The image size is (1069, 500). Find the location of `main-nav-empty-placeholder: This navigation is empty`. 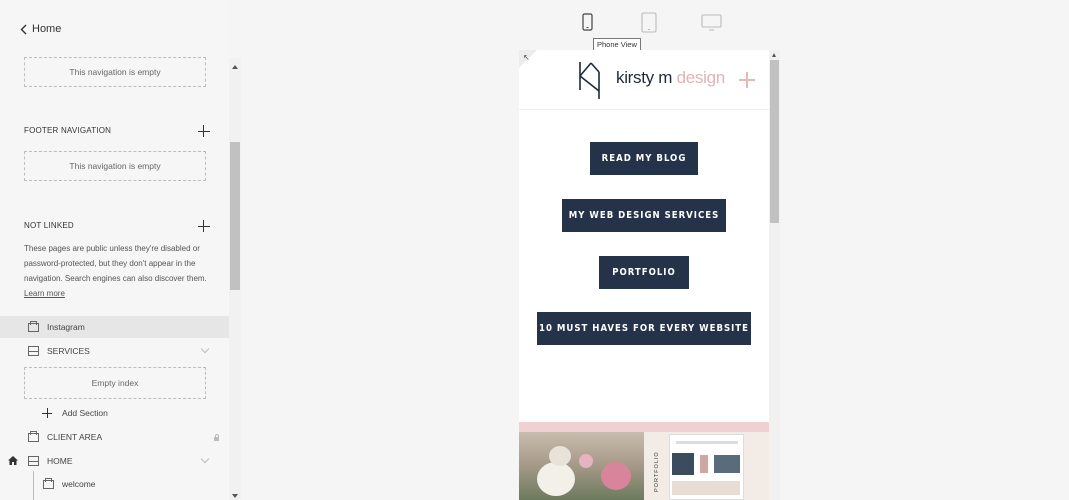

main-nav-empty-placeholder: This navigation is empty is located at coordinates (115, 72).